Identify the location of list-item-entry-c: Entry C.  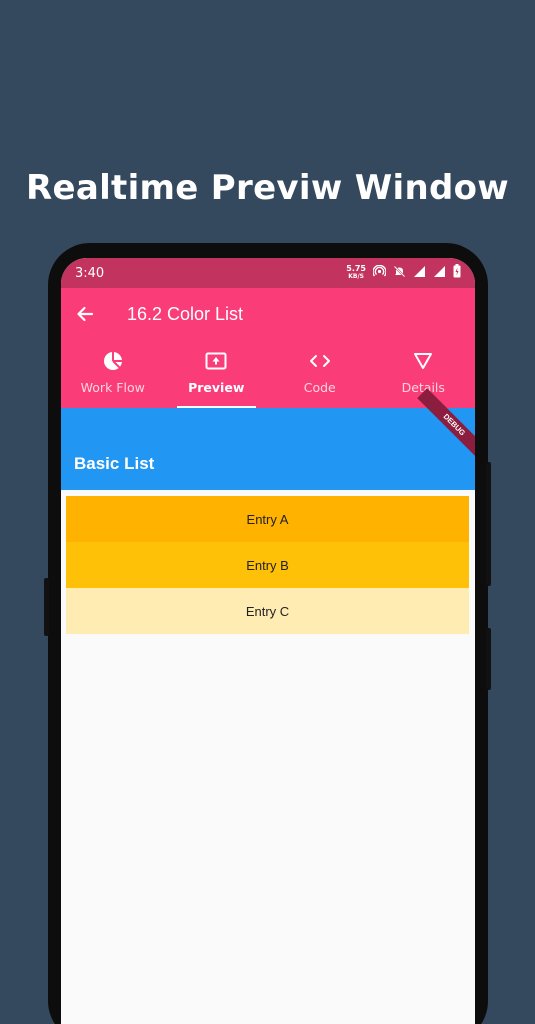
(267, 611).